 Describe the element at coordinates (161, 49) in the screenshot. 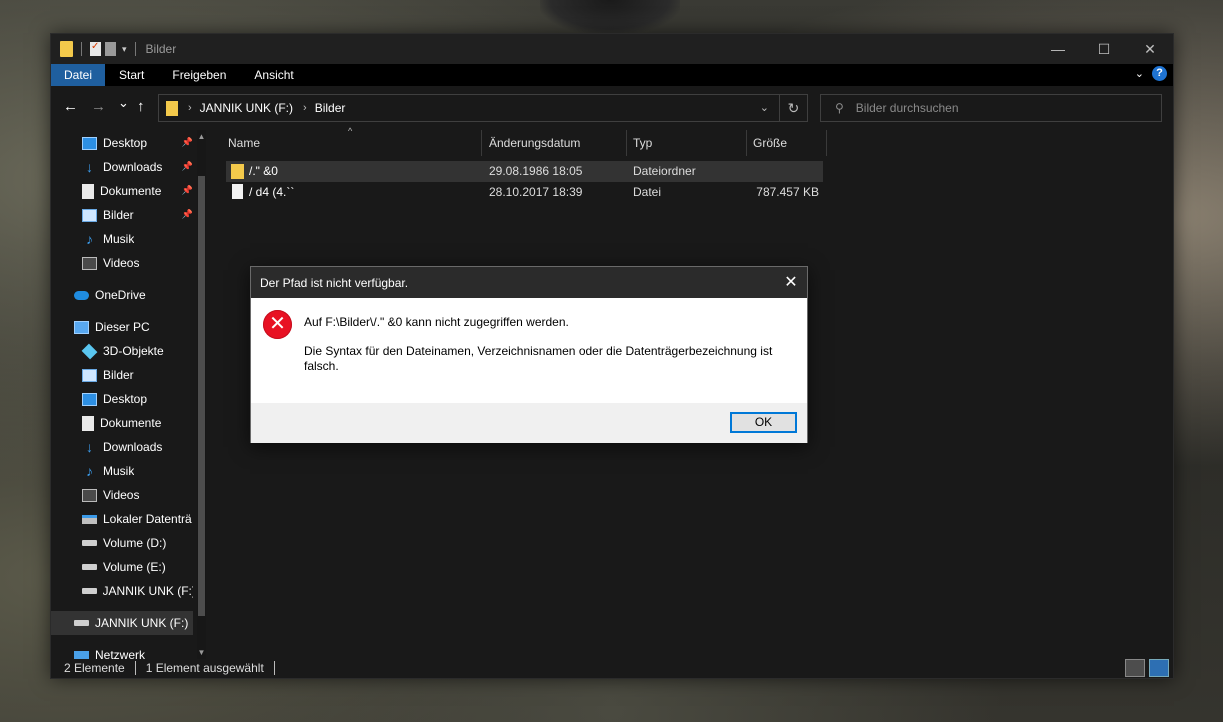

I see `window-title: Bilder` at that location.